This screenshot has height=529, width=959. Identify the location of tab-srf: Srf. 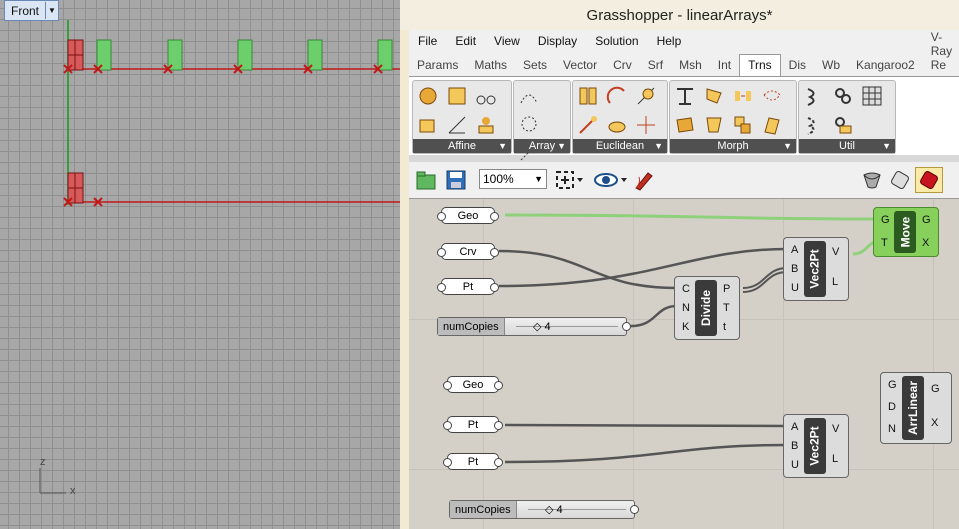
(655, 65).